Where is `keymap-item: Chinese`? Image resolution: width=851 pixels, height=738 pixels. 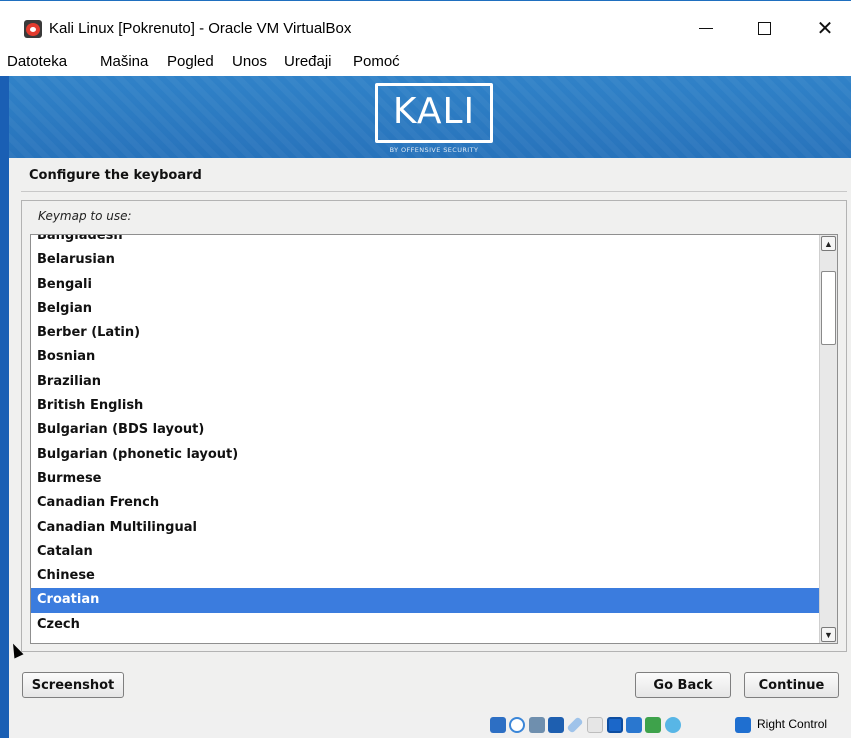 keymap-item: Chinese is located at coordinates (425, 576).